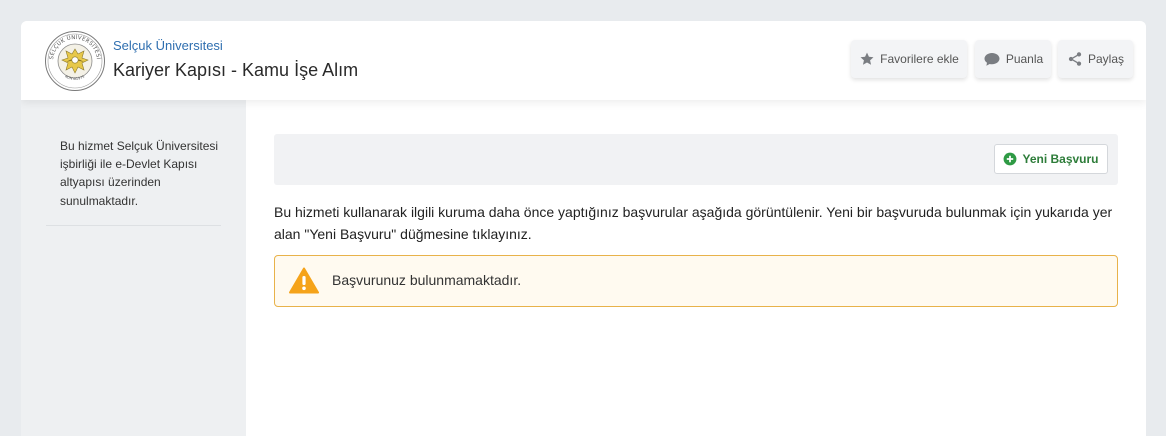 Image resolution: width=1166 pixels, height=436 pixels. Describe the element at coordinates (75, 61) in the screenshot. I see `university-logo: SELÇUK ÜNİVERSİTESİ KONYA 1975` at that location.